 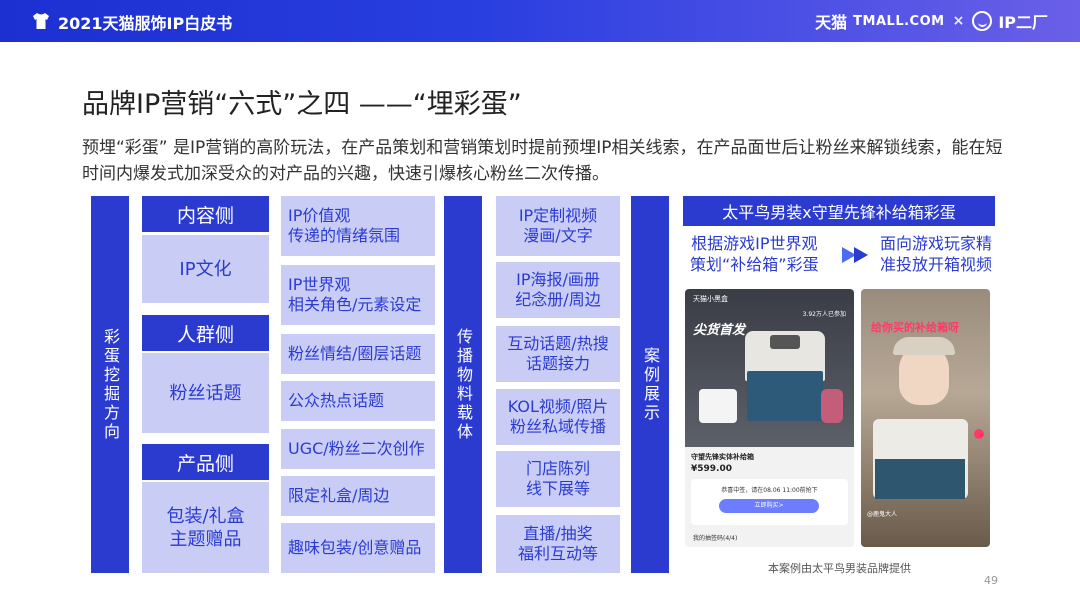 I want to click on category-body-audience: 粉丝话题, so click(x=205, y=393).